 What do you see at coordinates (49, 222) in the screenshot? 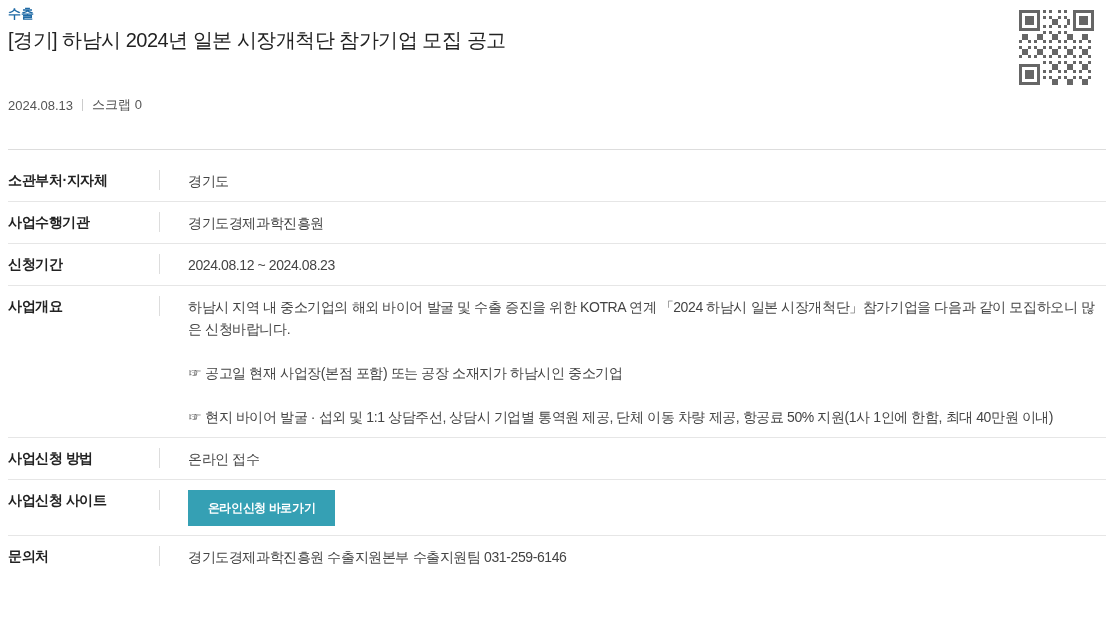
I see `row-label: 사업수행기관` at bounding box center [49, 222].